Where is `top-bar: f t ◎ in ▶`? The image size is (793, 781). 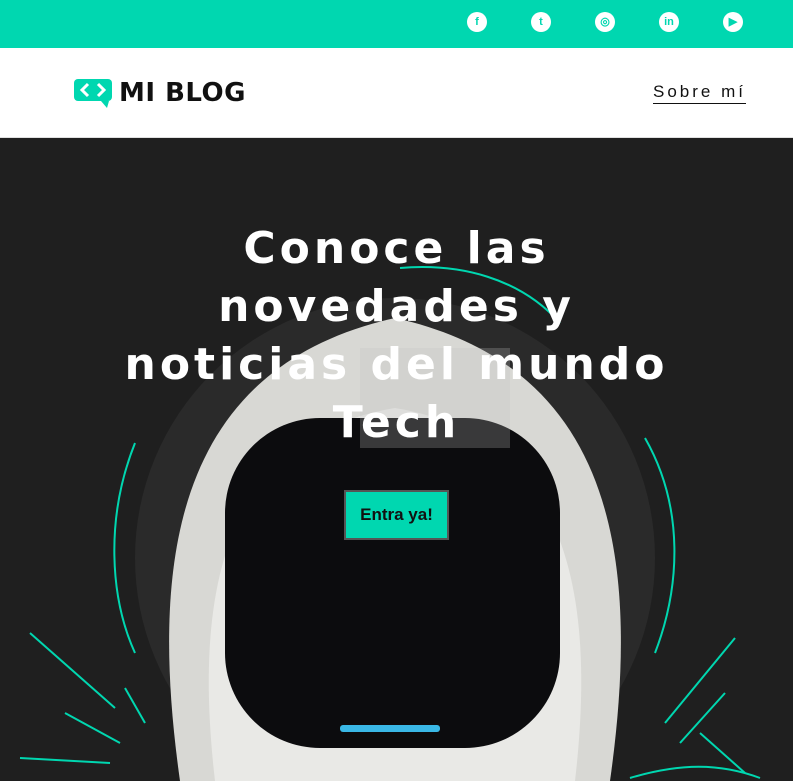 top-bar: f t ◎ in ▶ is located at coordinates (396, 24).